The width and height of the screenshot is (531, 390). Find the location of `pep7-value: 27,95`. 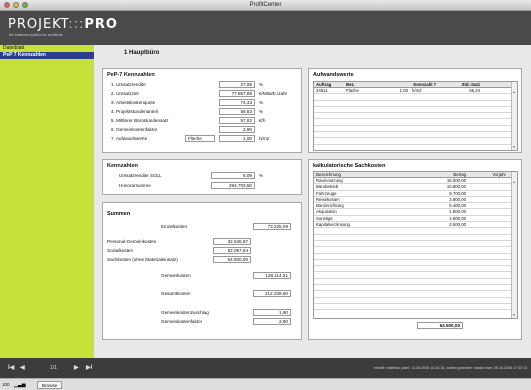

pep7-value: 27,95 is located at coordinates (237, 84).